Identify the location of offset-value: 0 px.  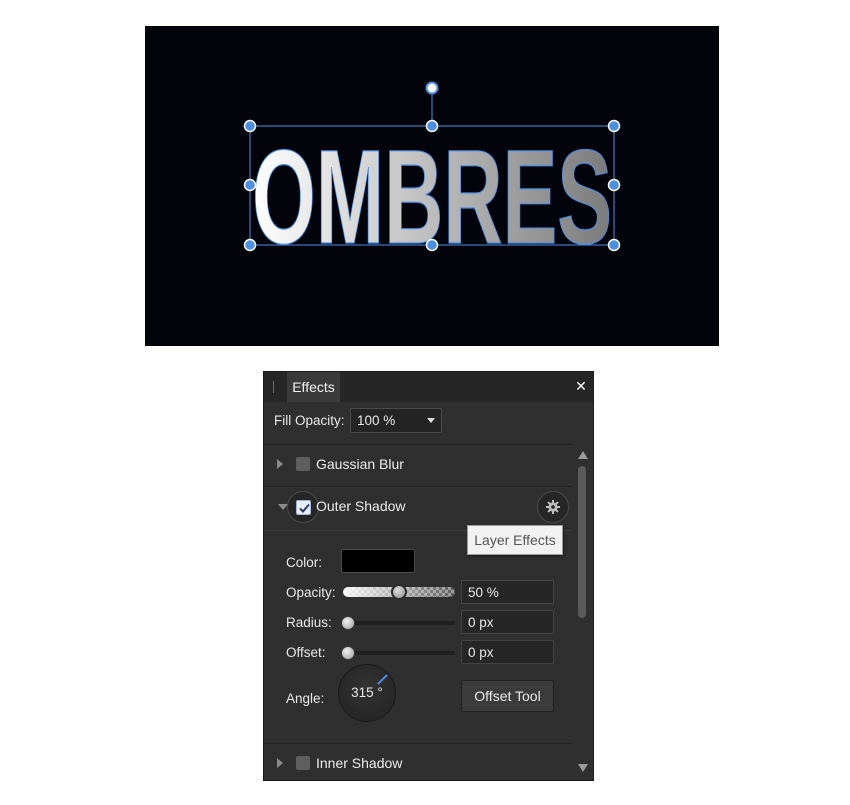
(481, 652).